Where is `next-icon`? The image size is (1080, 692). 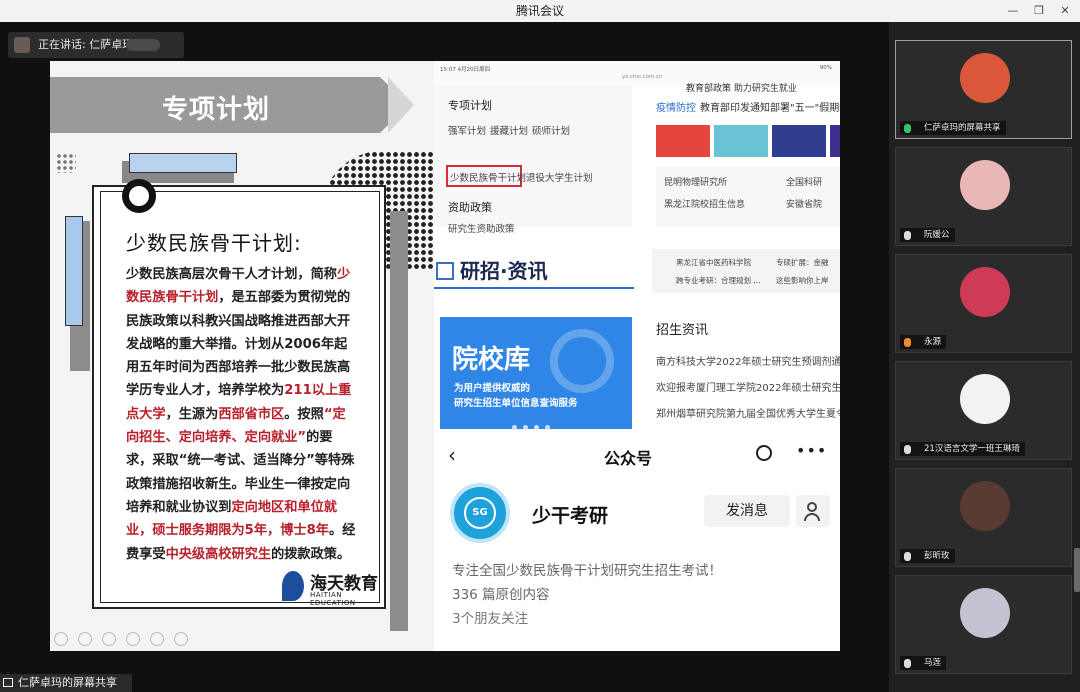 next-icon is located at coordinates (85, 639).